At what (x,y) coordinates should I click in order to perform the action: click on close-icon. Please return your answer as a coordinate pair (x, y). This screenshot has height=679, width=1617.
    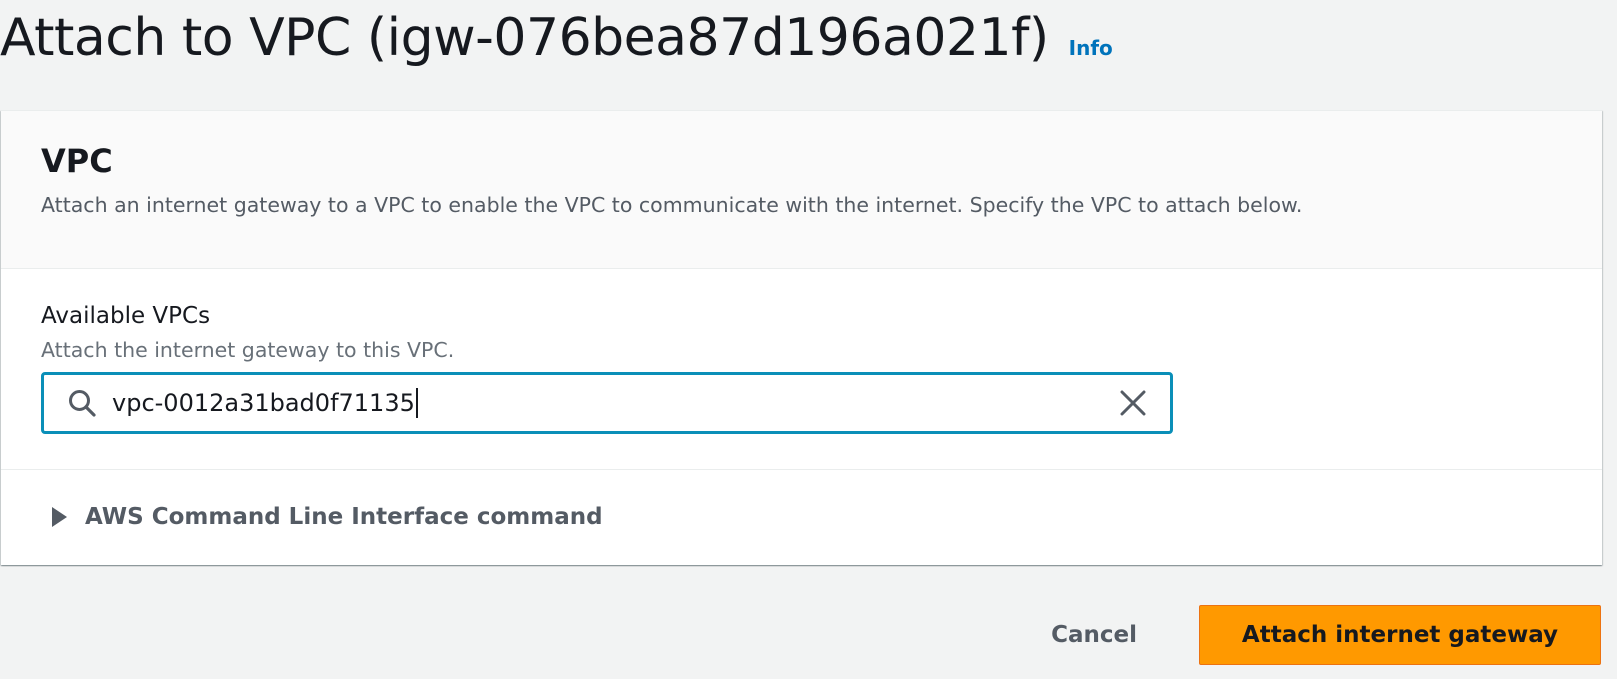
    Looking at the image, I should click on (1133, 403).